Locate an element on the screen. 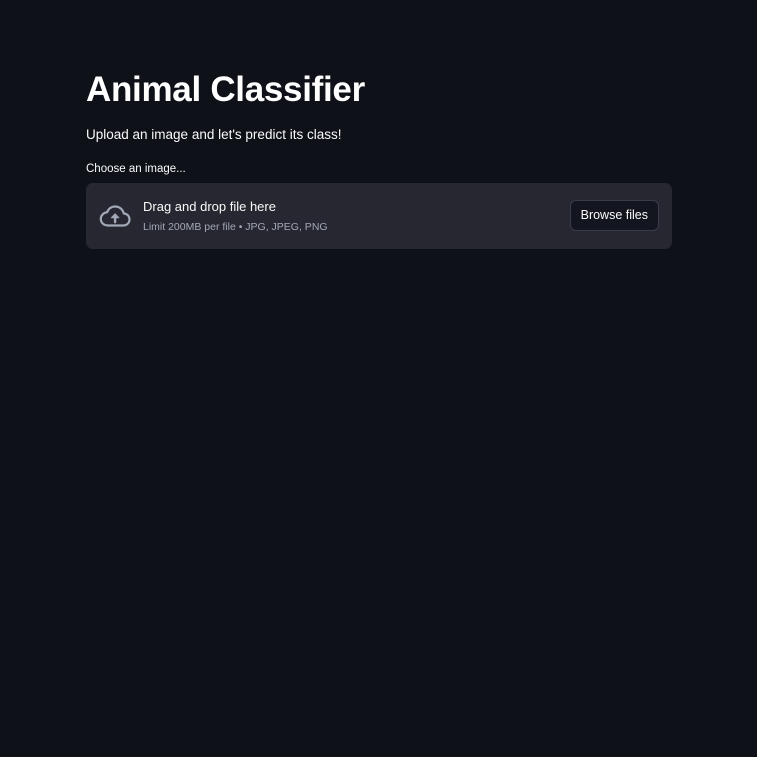  browse-files-button: Browse files is located at coordinates (614, 215).